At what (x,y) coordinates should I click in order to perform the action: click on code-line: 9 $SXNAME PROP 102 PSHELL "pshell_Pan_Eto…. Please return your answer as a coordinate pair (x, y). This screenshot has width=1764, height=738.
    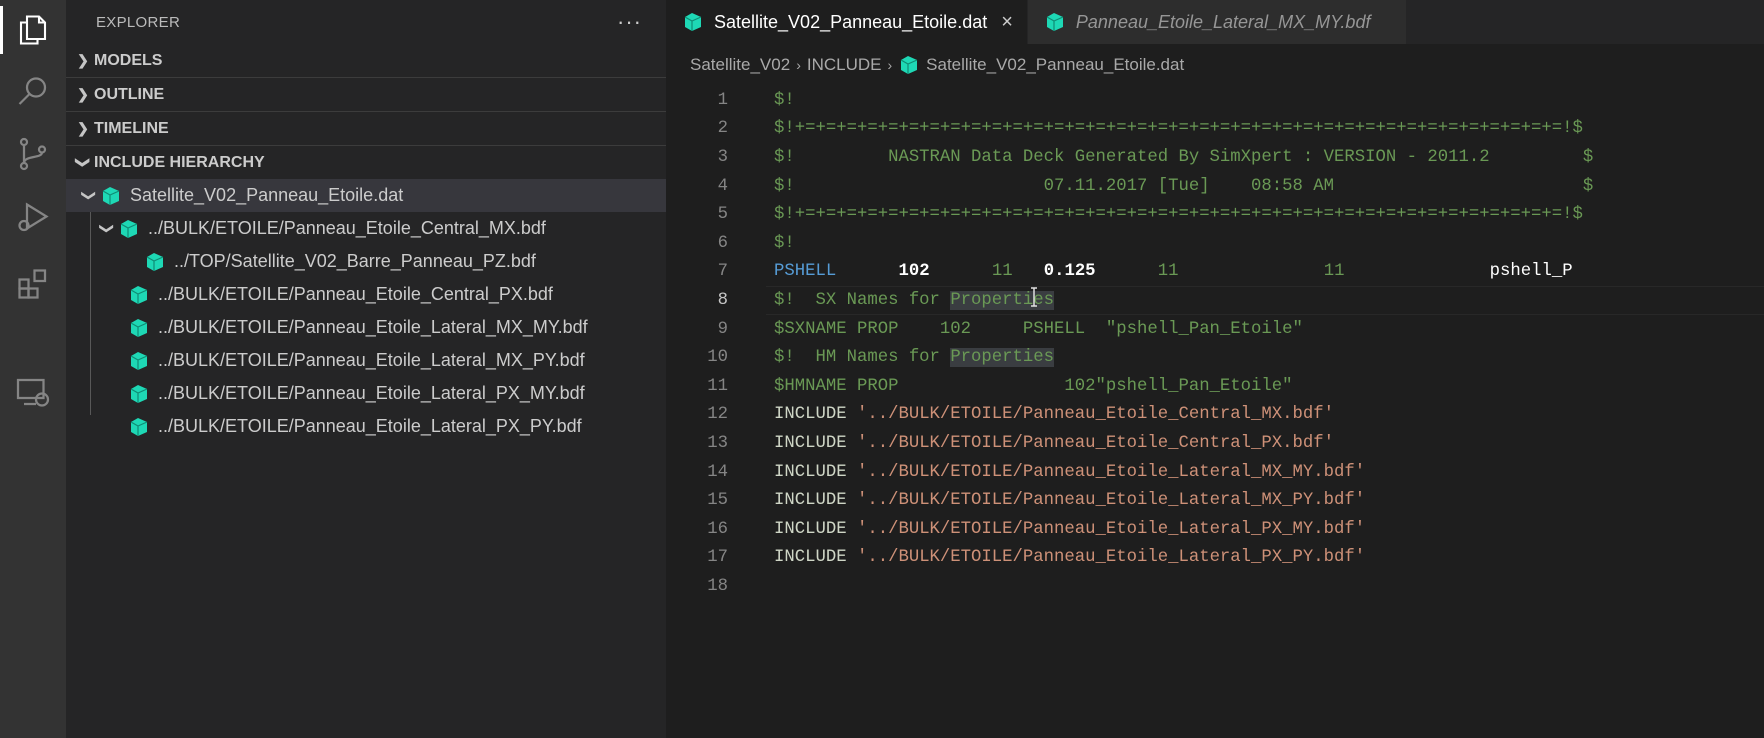
    Looking at the image, I should click on (1215, 329).